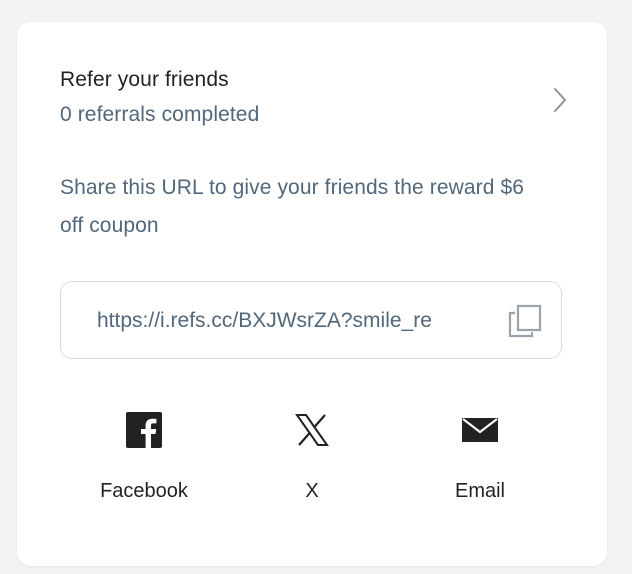  I want to click on facebook-label: Facebook, so click(144, 491).